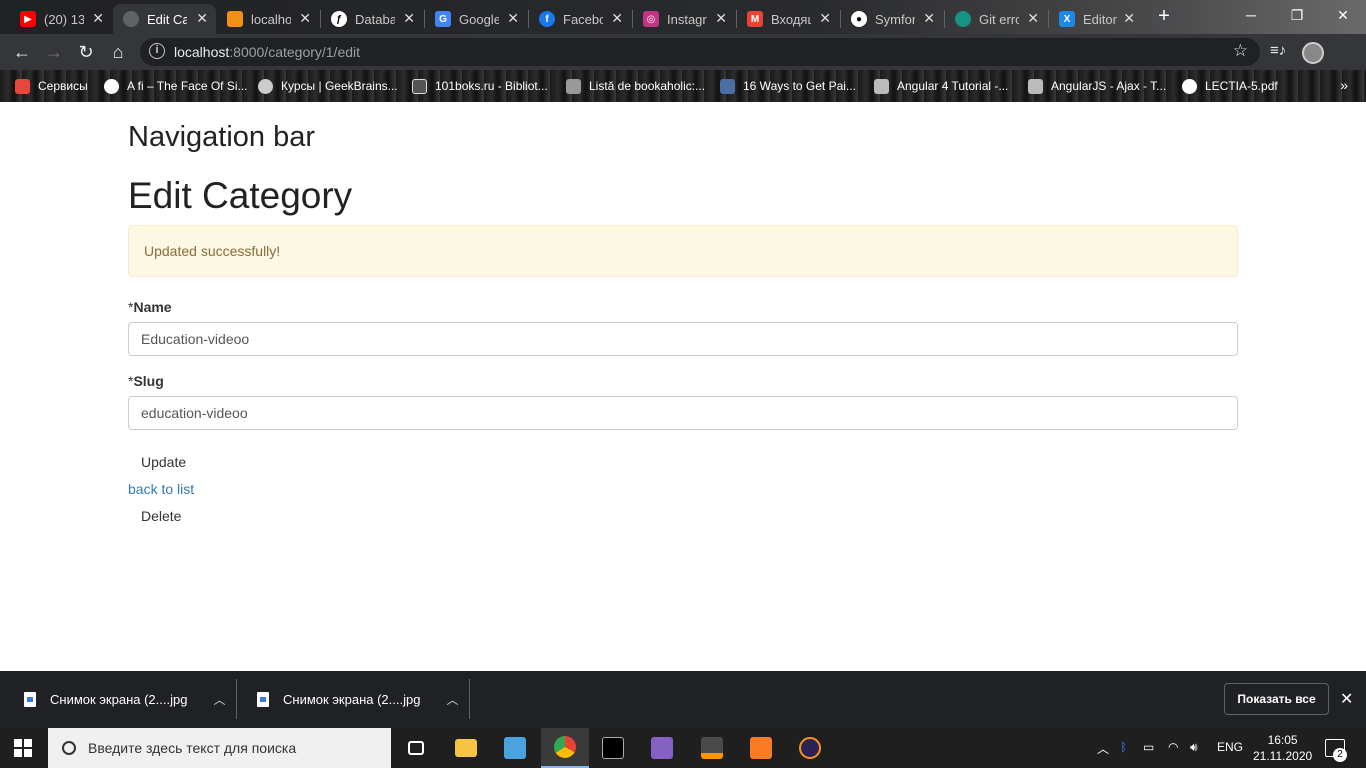 This screenshot has height=768, width=1366. I want to click on address-bar: i localhost:8000/category/1/edit ☆, so click(700, 52).